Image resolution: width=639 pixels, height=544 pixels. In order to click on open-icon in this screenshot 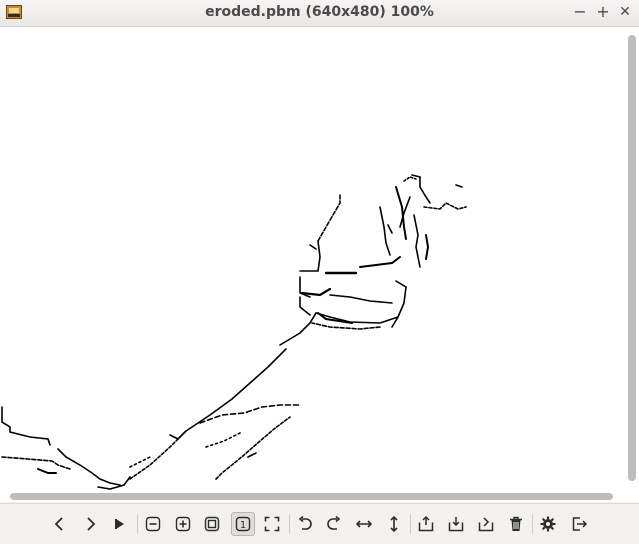, I will do `click(426, 523)`.